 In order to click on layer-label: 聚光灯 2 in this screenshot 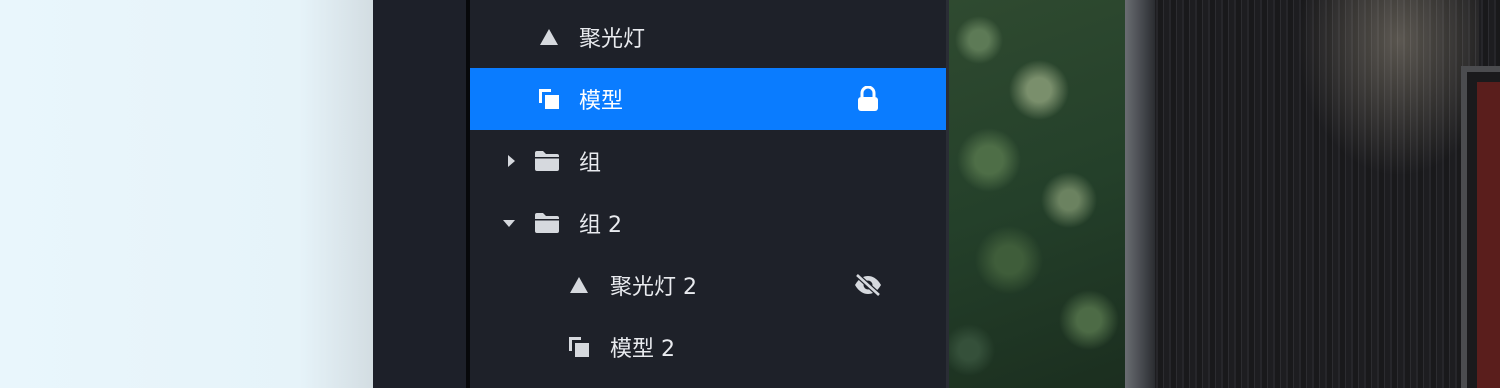, I will do `click(653, 287)`.